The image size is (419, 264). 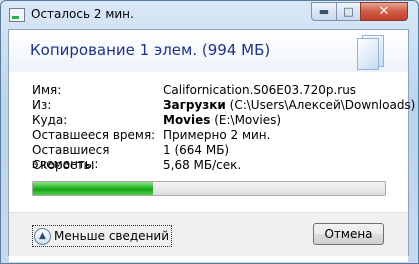 What do you see at coordinates (42, 105) in the screenshot?
I see `detail-label: Из:` at bounding box center [42, 105].